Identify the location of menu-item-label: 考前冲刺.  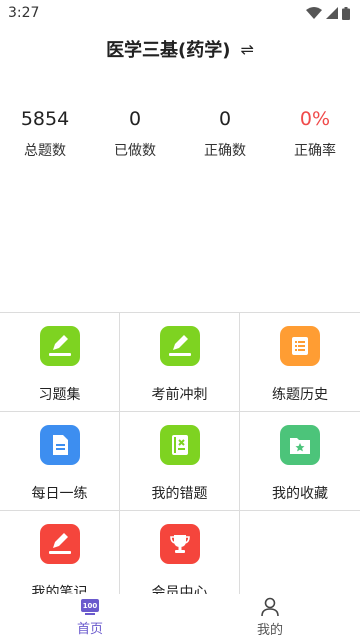
(179, 395).